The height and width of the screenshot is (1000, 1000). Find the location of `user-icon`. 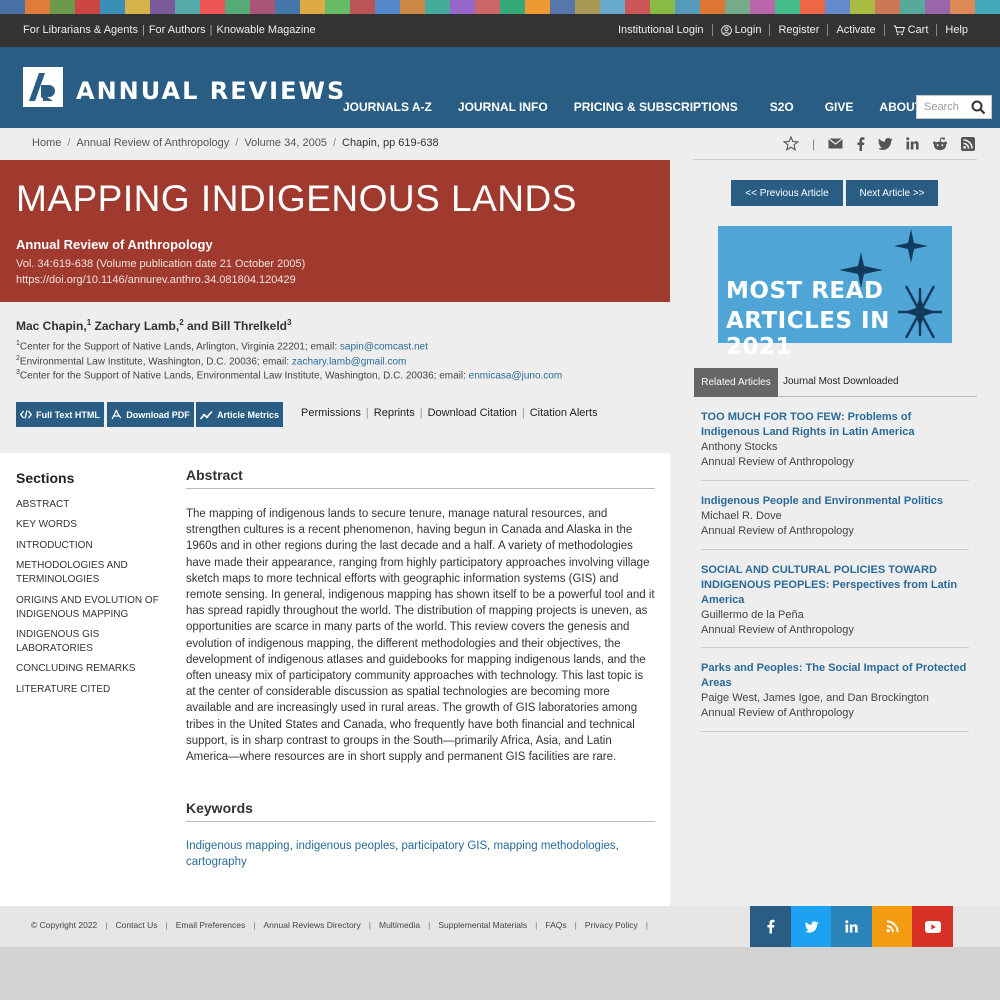

user-icon is located at coordinates (726, 30).